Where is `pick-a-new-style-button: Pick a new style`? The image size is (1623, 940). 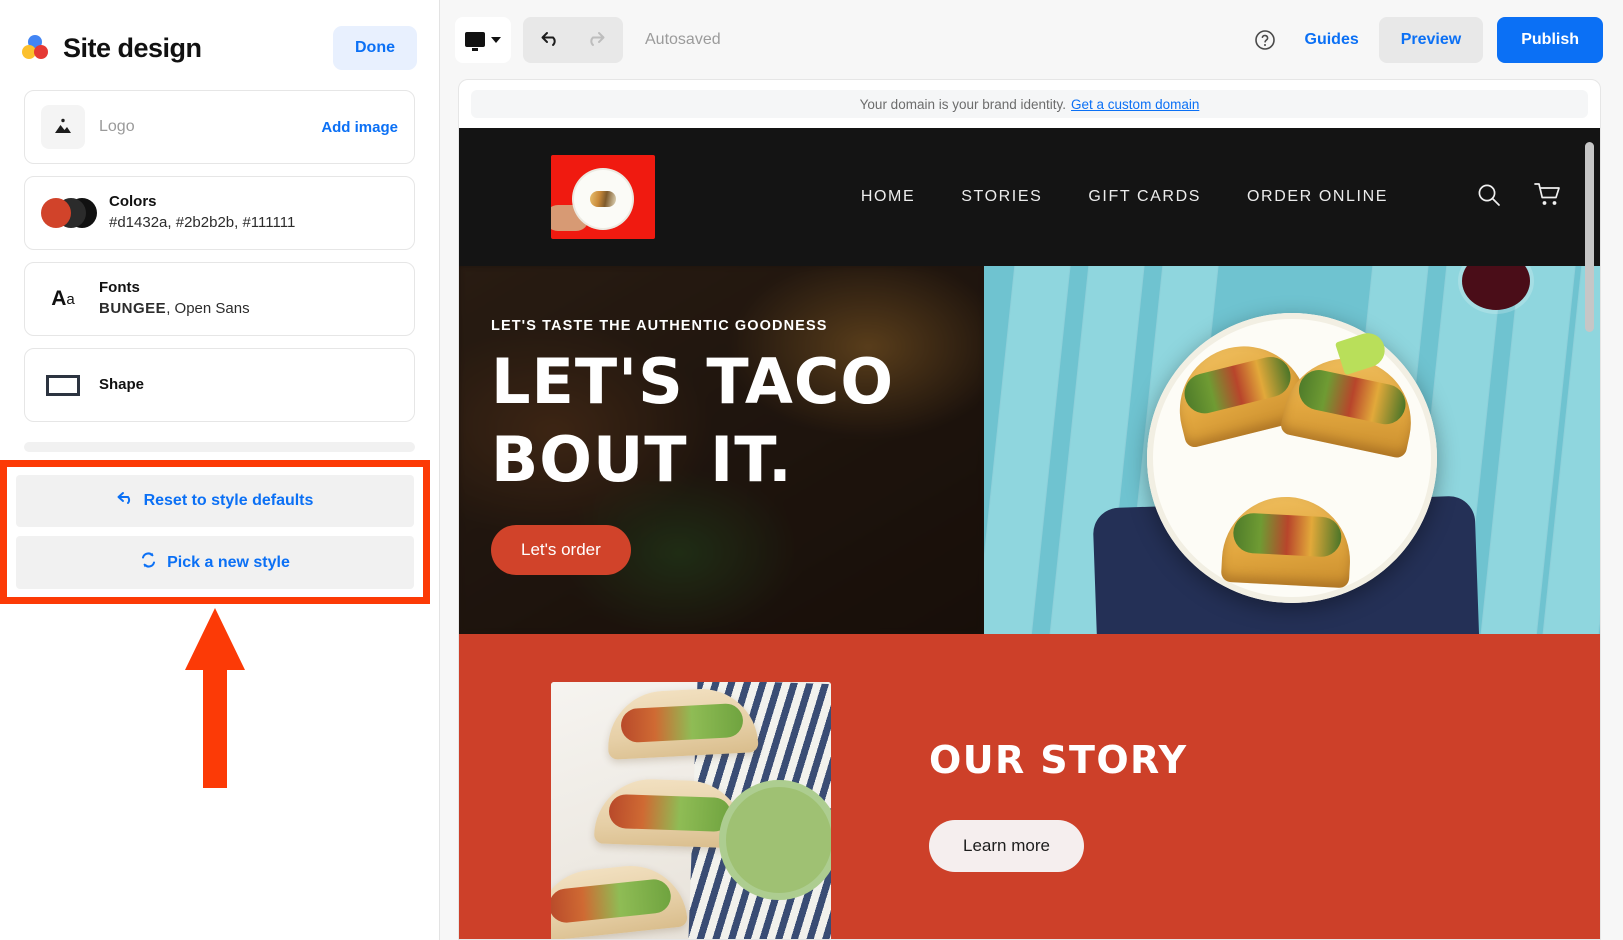 pick-a-new-style-button: Pick a new style is located at coordinates (215, 562).